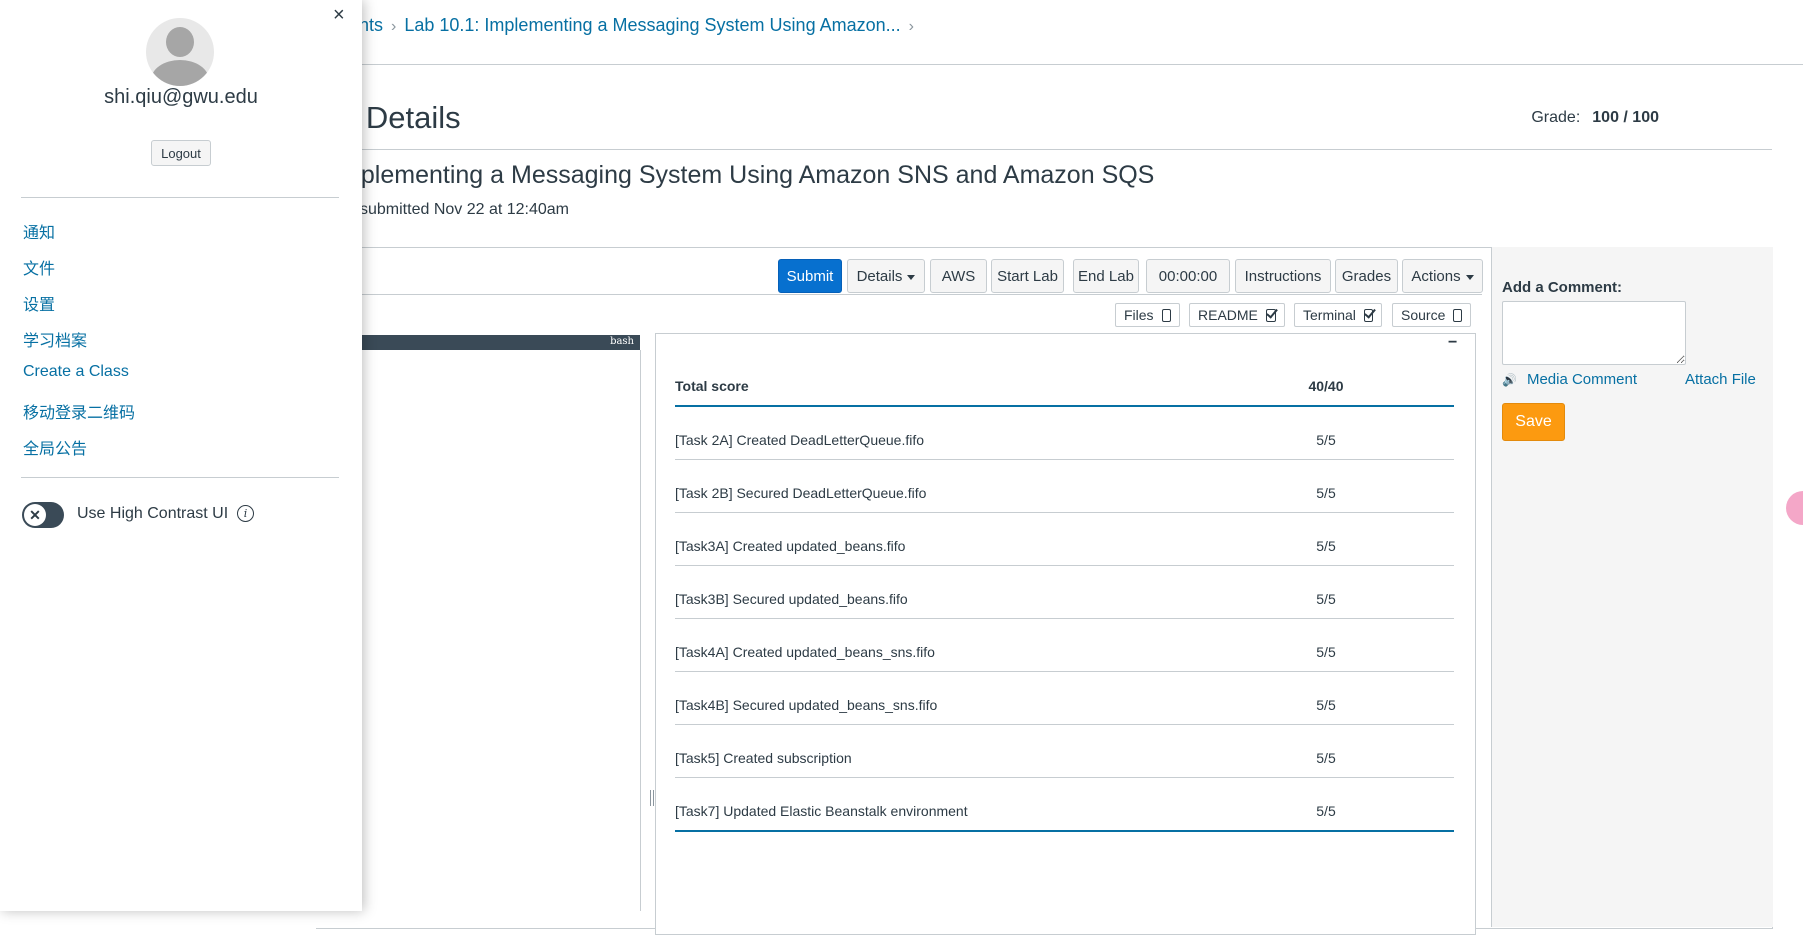 This screenshot has width=1803, height=935. Describe the element at coordinates (1436, 276) in the screenshot. I see `actions-label: Actions` at that location.